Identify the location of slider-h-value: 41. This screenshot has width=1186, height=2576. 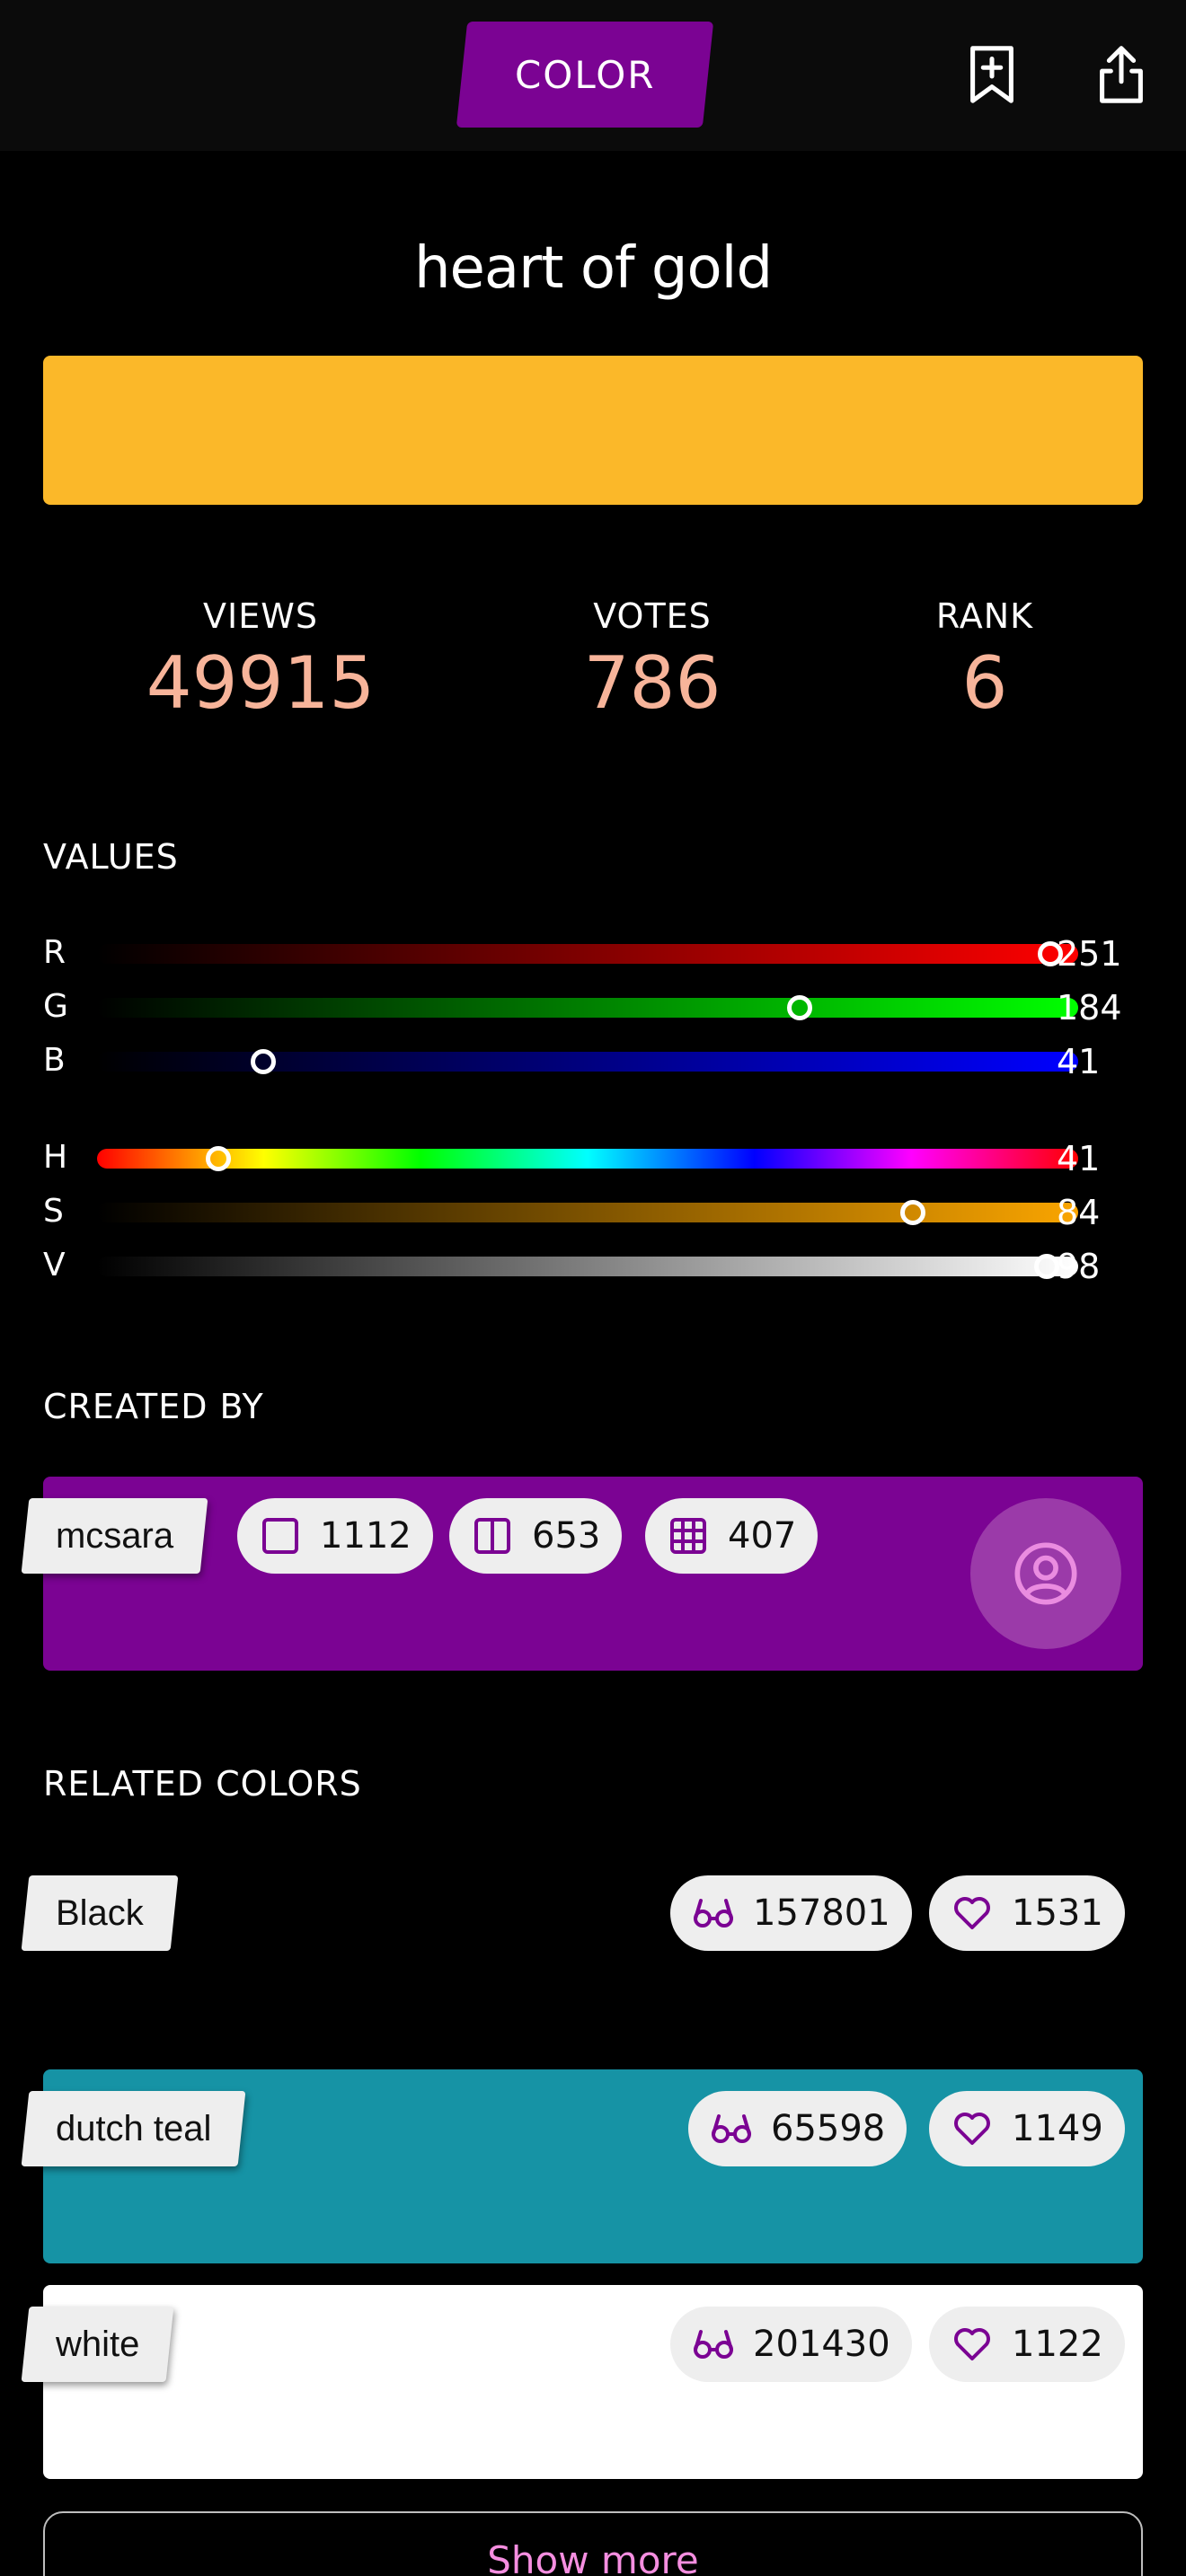
(1079, 1158).